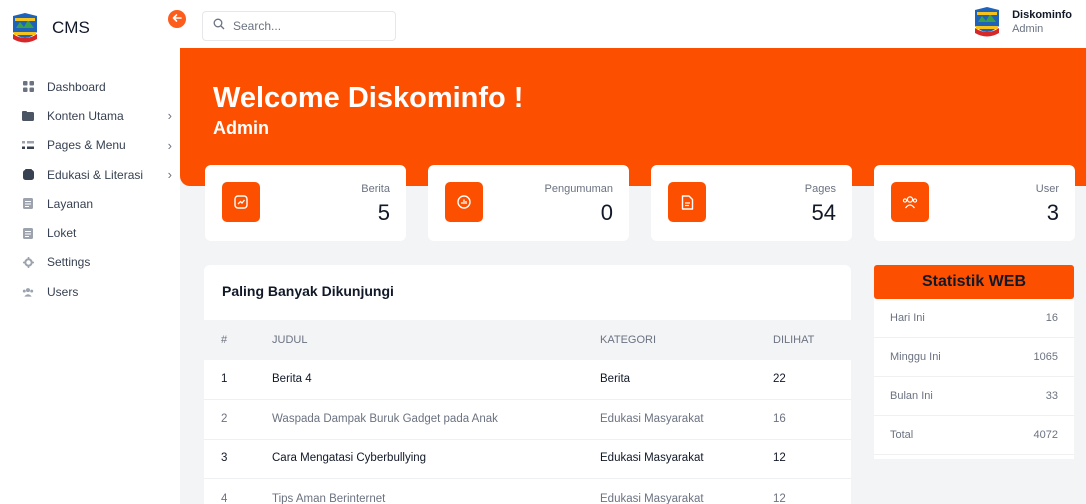  Describe the element at coordinates (76, 86) in the screenshot. I see `sidebar-item-label: Dashboard` at that location.